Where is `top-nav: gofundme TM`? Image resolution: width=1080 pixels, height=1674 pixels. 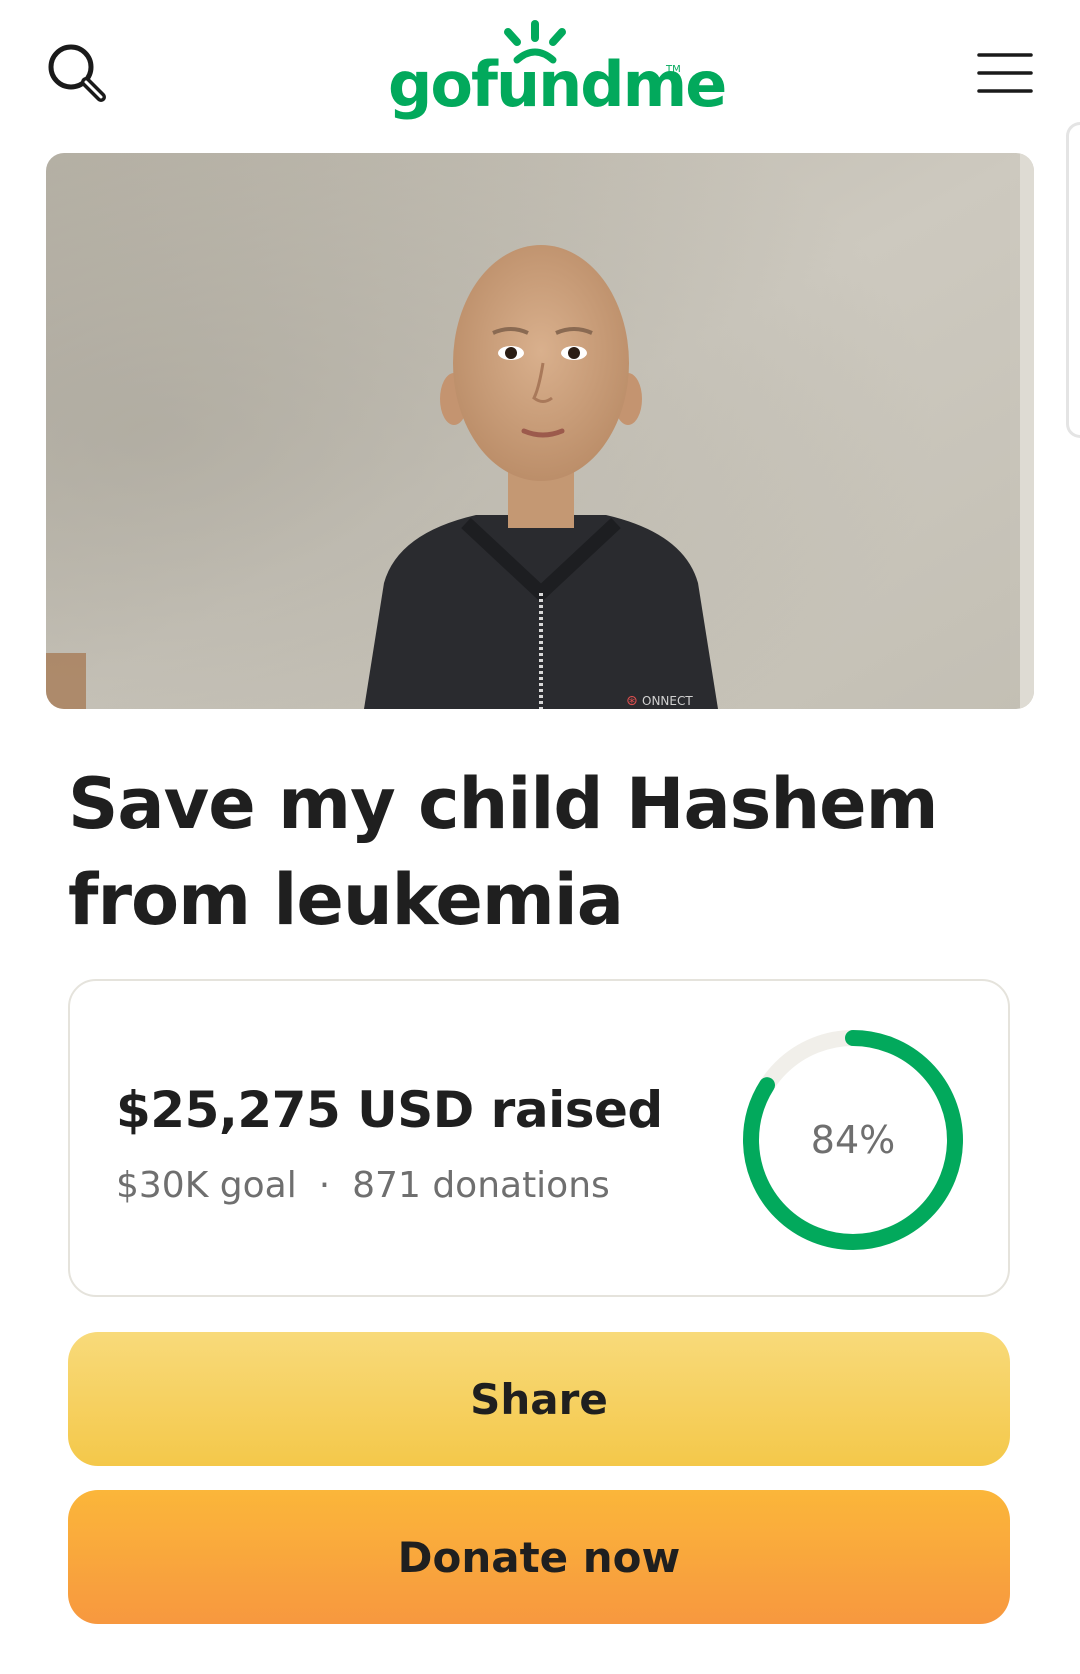
top-nav: gofundme TM is located at coordinates (540, 75).